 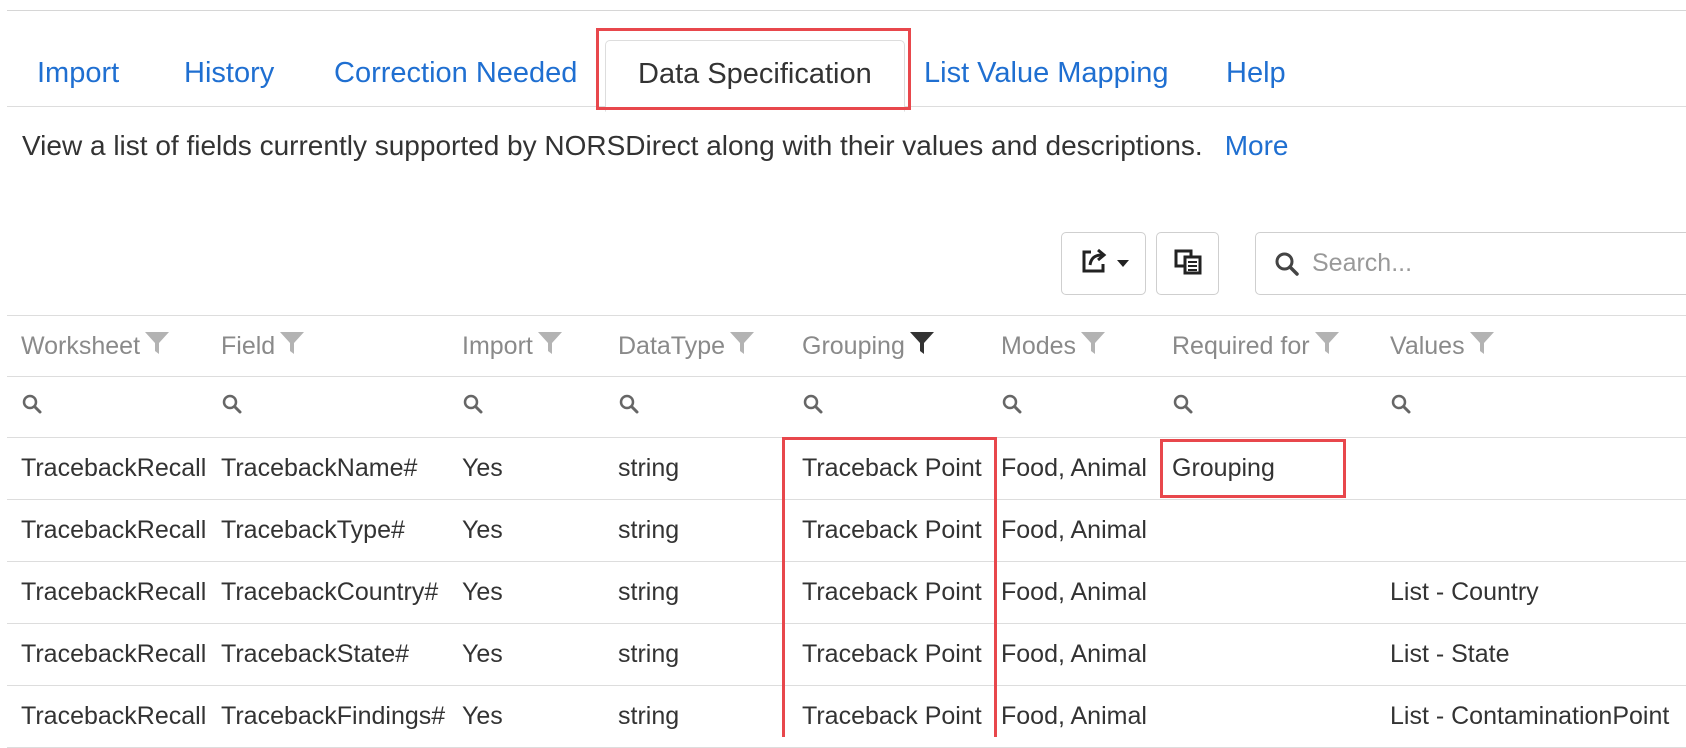 I want to click on filter-cell-worksheet, so click(x=25, y=407).